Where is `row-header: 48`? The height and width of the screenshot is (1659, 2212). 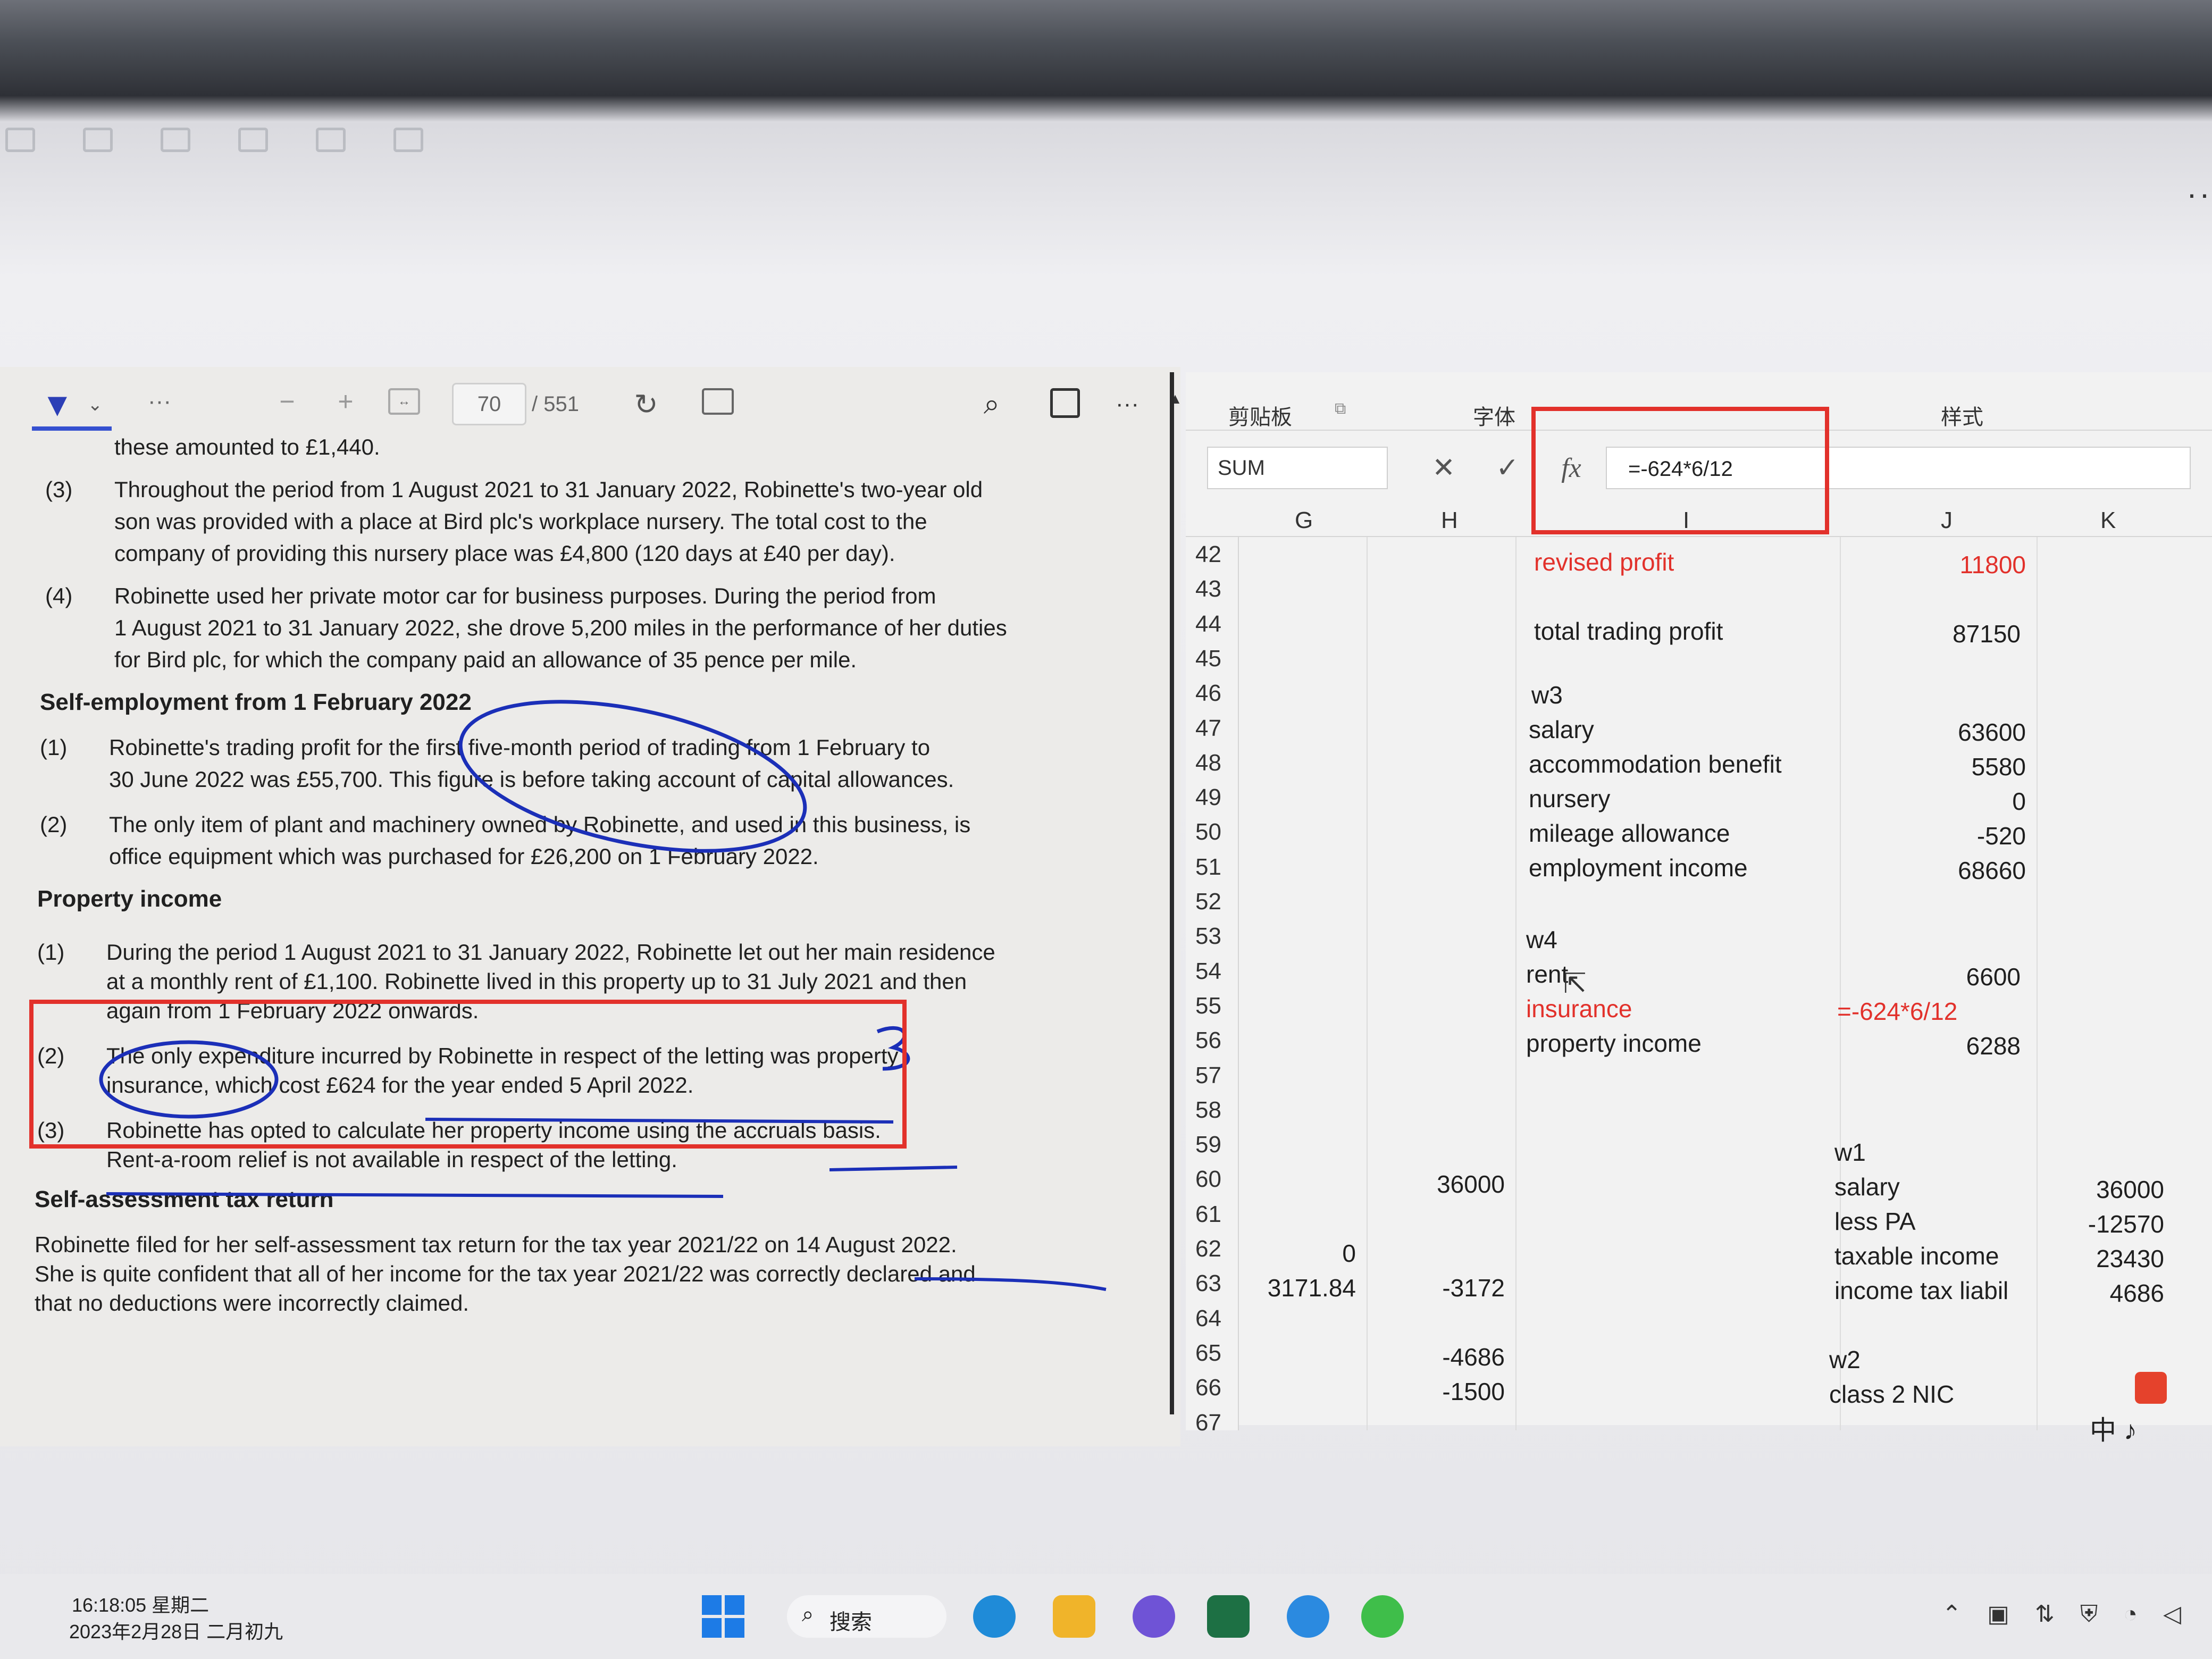
row-header: 48 is located at coordinates (1208, 763).